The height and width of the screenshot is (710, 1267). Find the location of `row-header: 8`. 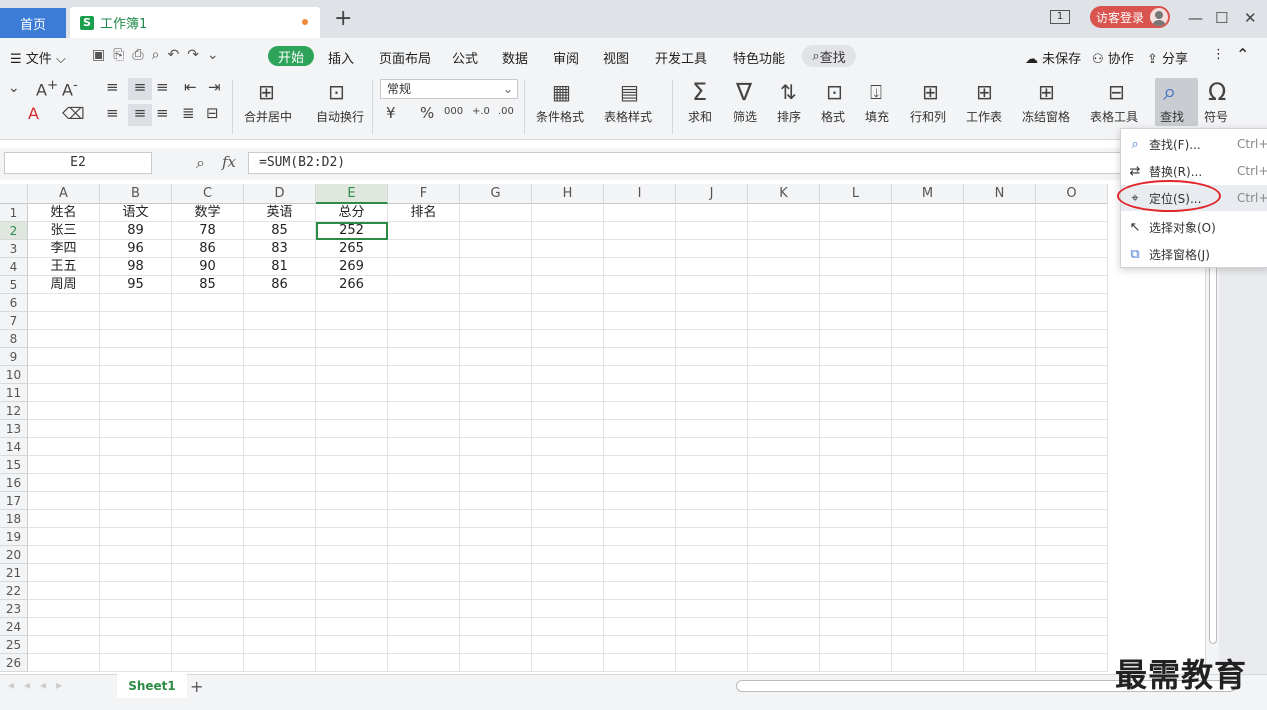

row-header: 8 is located at coordinates (14, 339).